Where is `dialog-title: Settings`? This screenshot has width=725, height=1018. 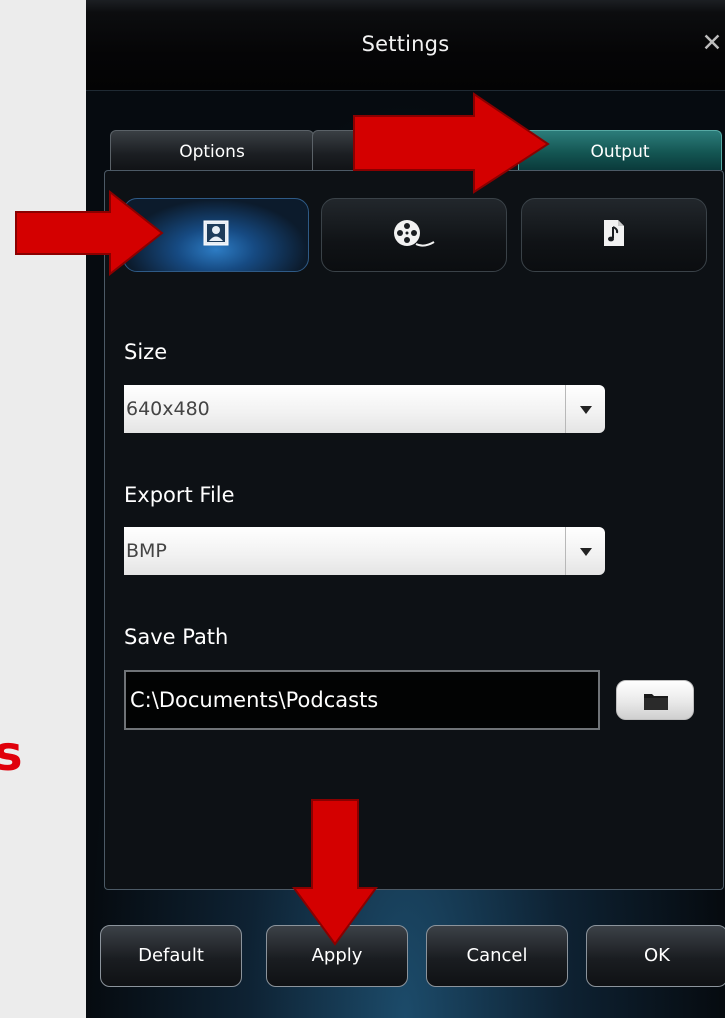 dialog-title: Settings is located at coordinates (405, 44).